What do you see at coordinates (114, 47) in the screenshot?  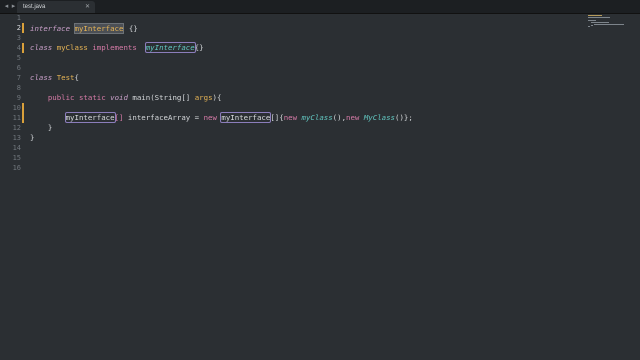 I see `keyword: implements` at bounding box center [114, 47].